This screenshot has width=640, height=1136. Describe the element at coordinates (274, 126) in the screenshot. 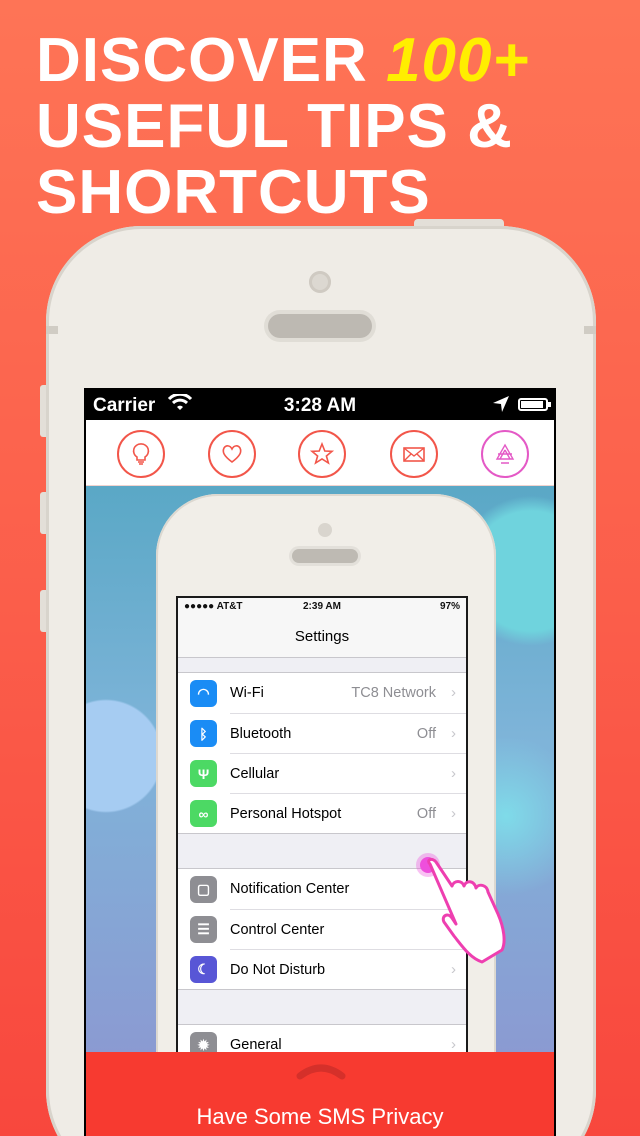

I see `headline-line2: USEFUL TIPS &` at that location.